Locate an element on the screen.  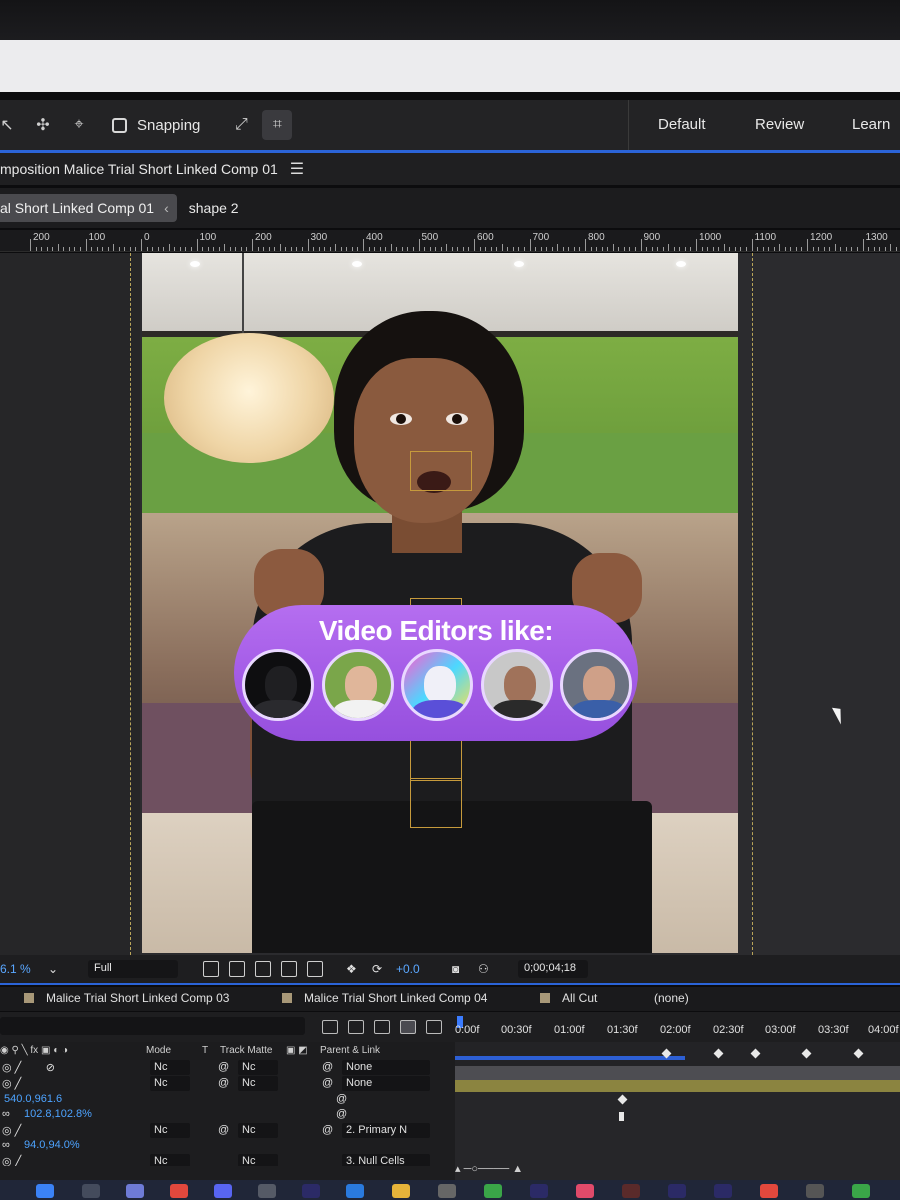
scale-value: 94.0,94.0% is located at coordinates (52, 1145).